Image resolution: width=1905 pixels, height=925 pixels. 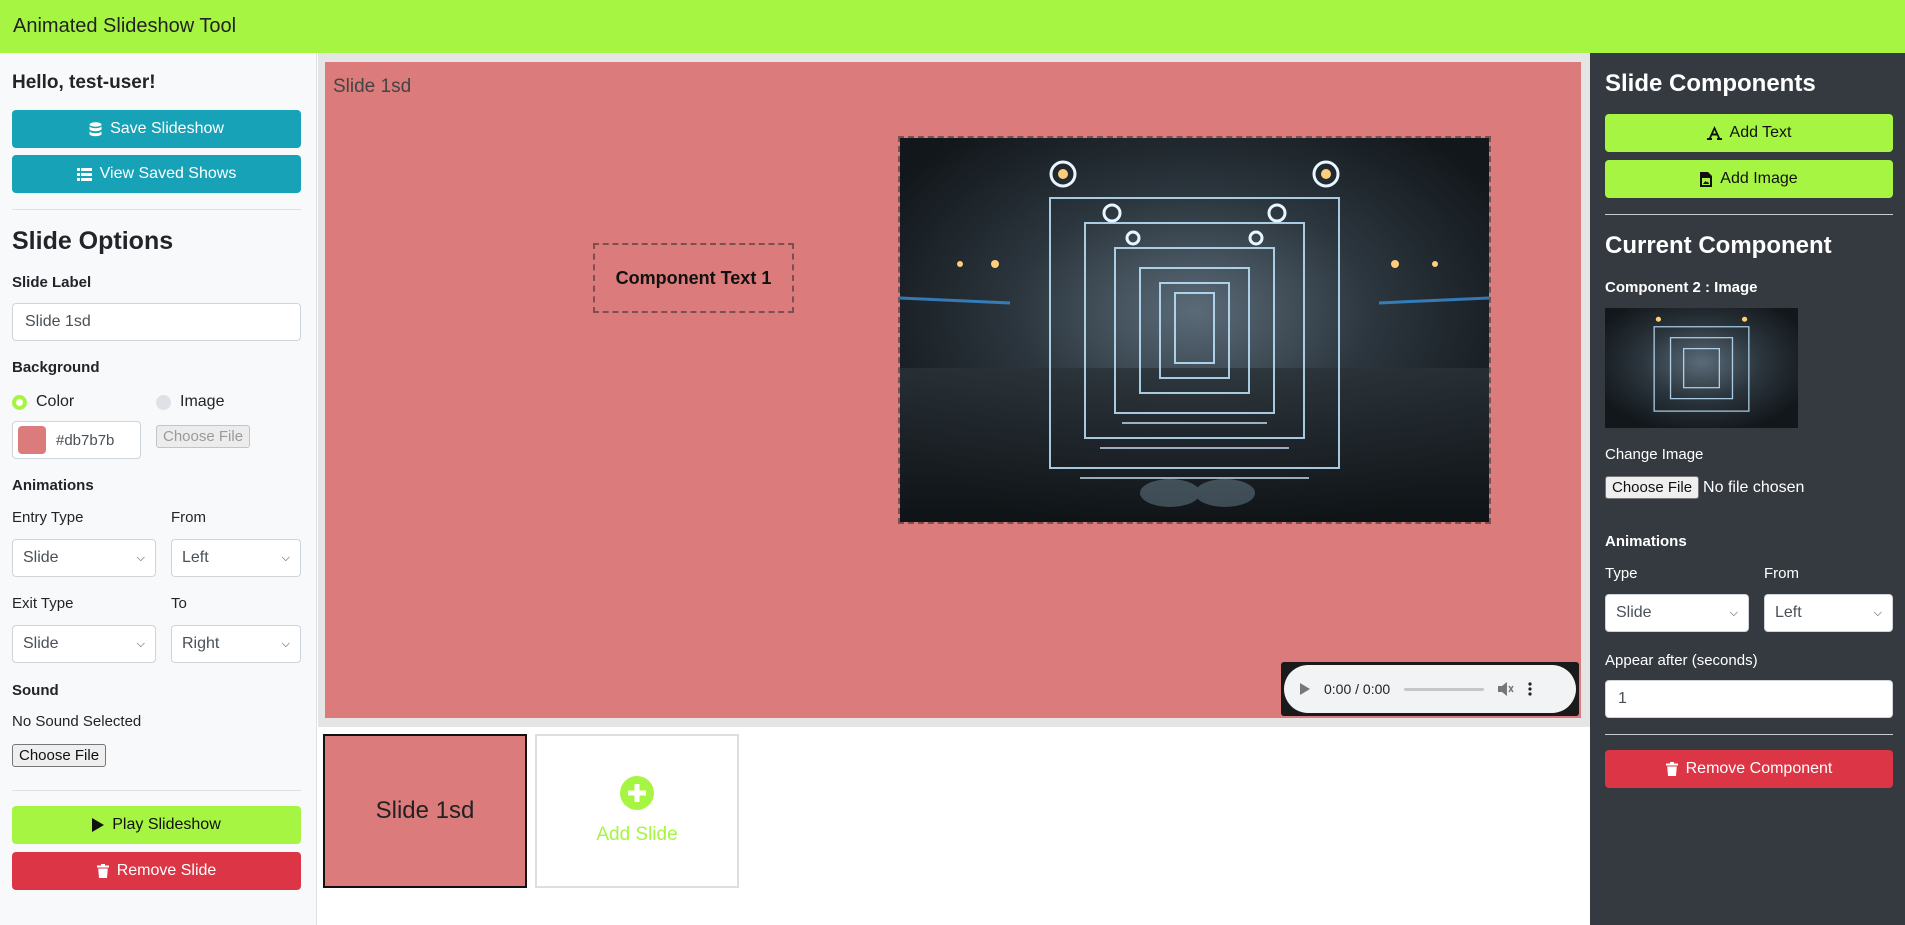 I want to click on component-image-preview, so click(x=1701, y=368).